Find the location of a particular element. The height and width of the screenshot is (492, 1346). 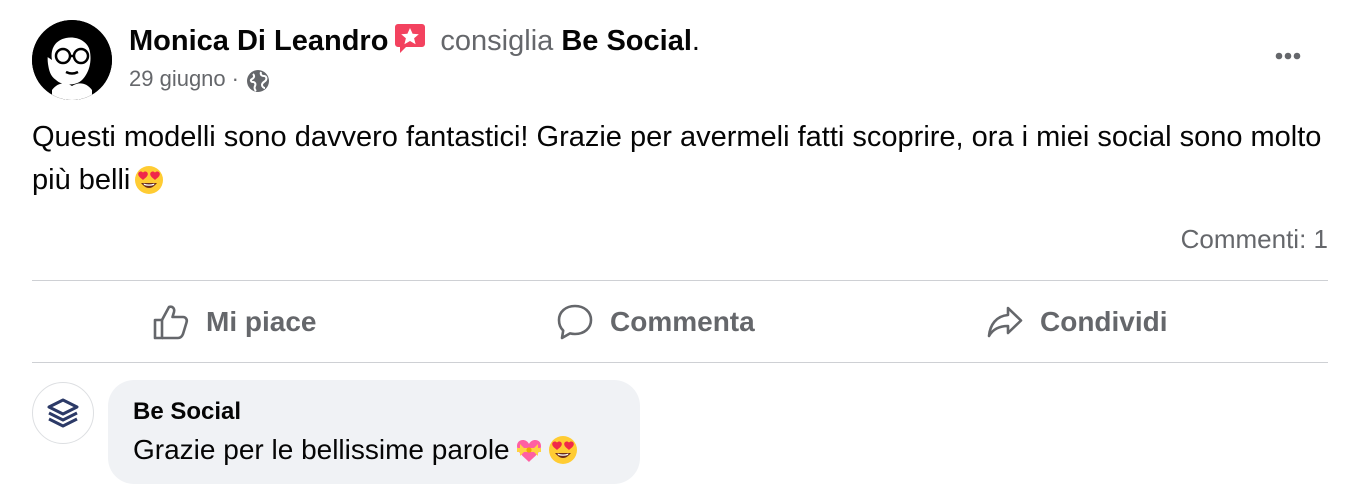

divider-top is located at coordinates (680, 280).